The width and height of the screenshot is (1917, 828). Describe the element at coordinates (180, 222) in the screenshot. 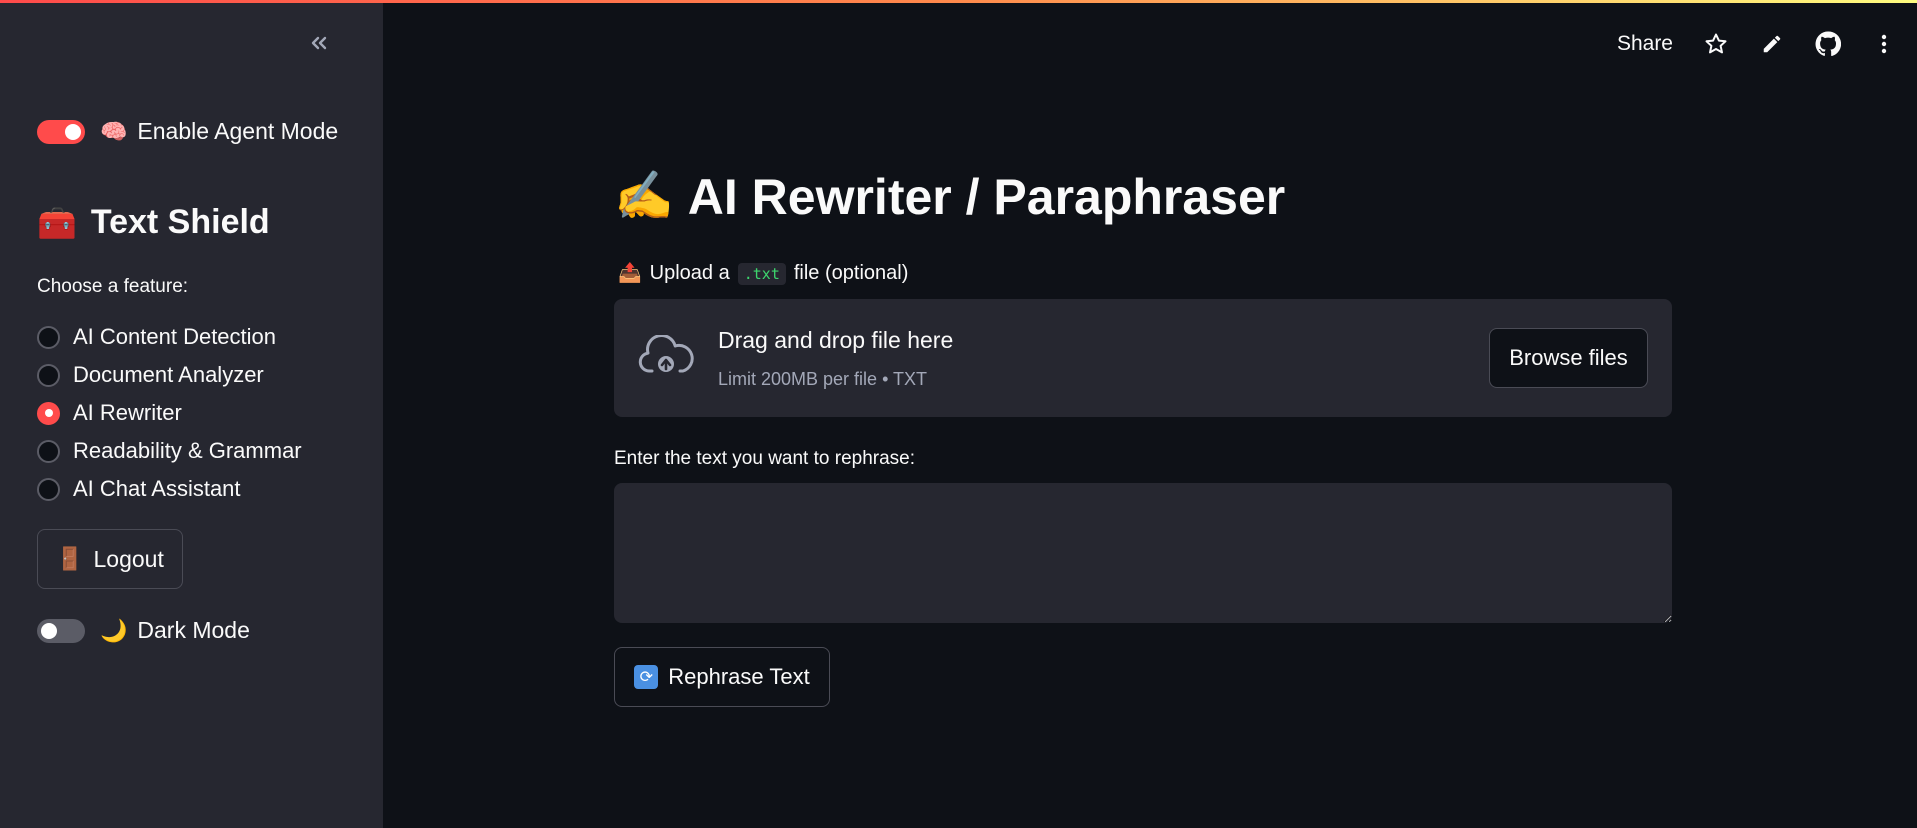

I see `brand-title-text: Text Shield` at that location.